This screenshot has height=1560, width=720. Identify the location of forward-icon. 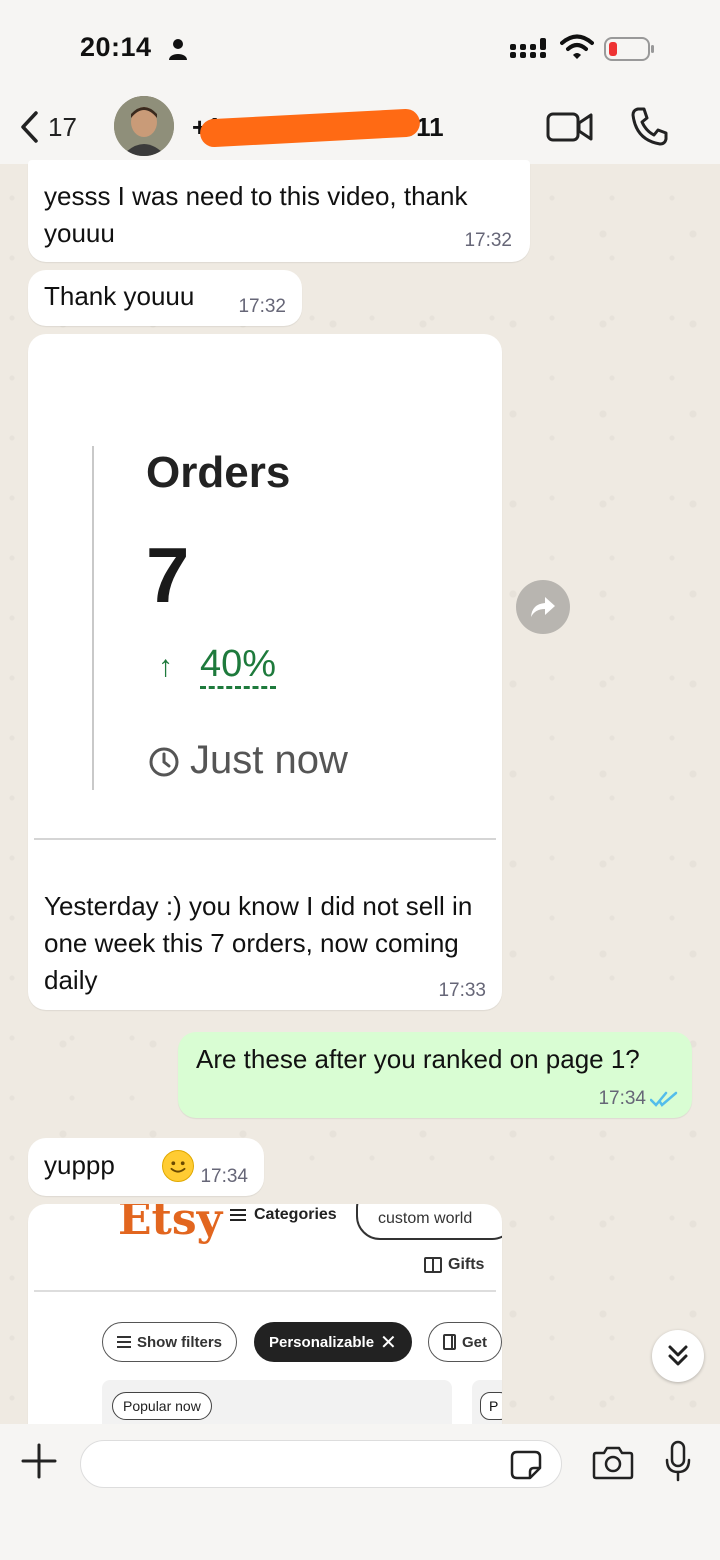
(543, 607).